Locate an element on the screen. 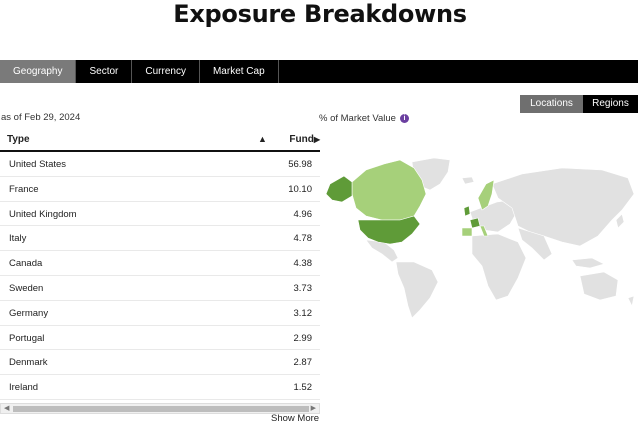  table-row: Italy 4.78 is located at coordinates (160, 239).